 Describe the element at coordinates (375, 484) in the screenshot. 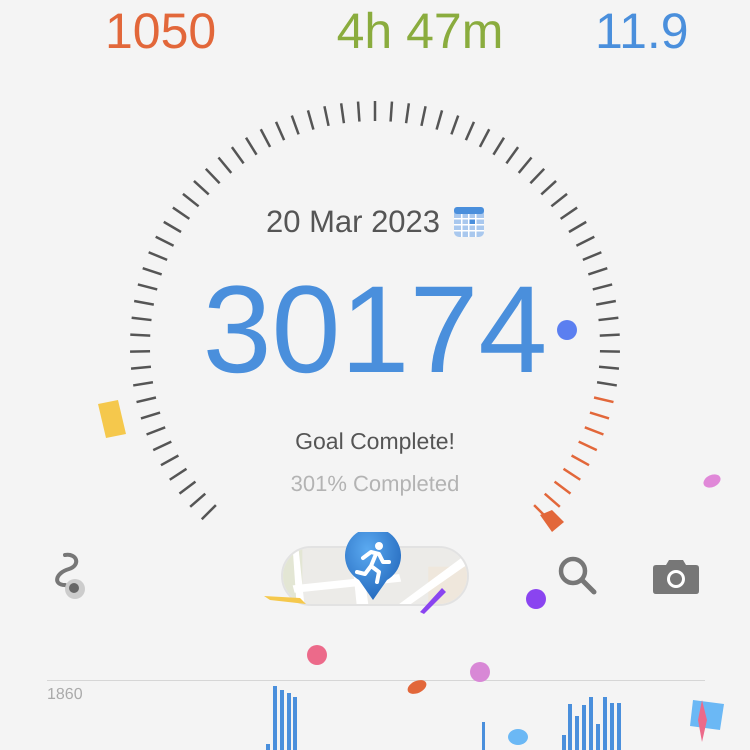

I see `percent-completed: 301% Completed` at that location.